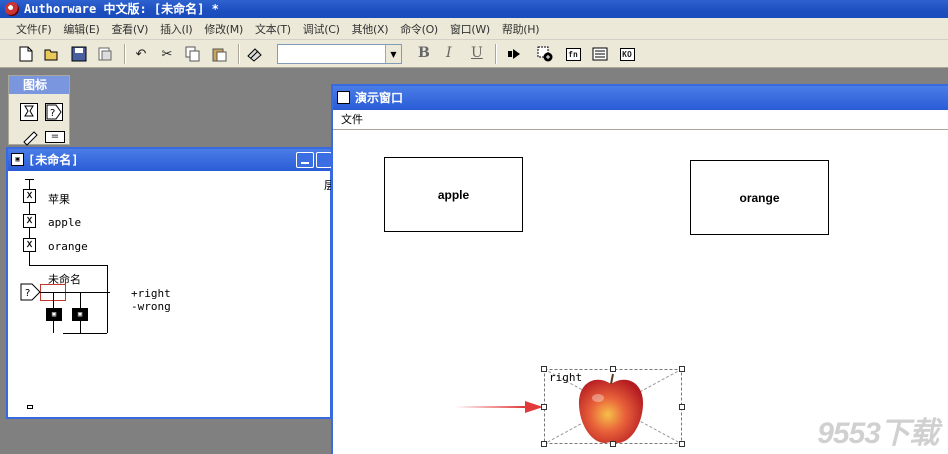  I want to click on run-icon, so click(514, 54).